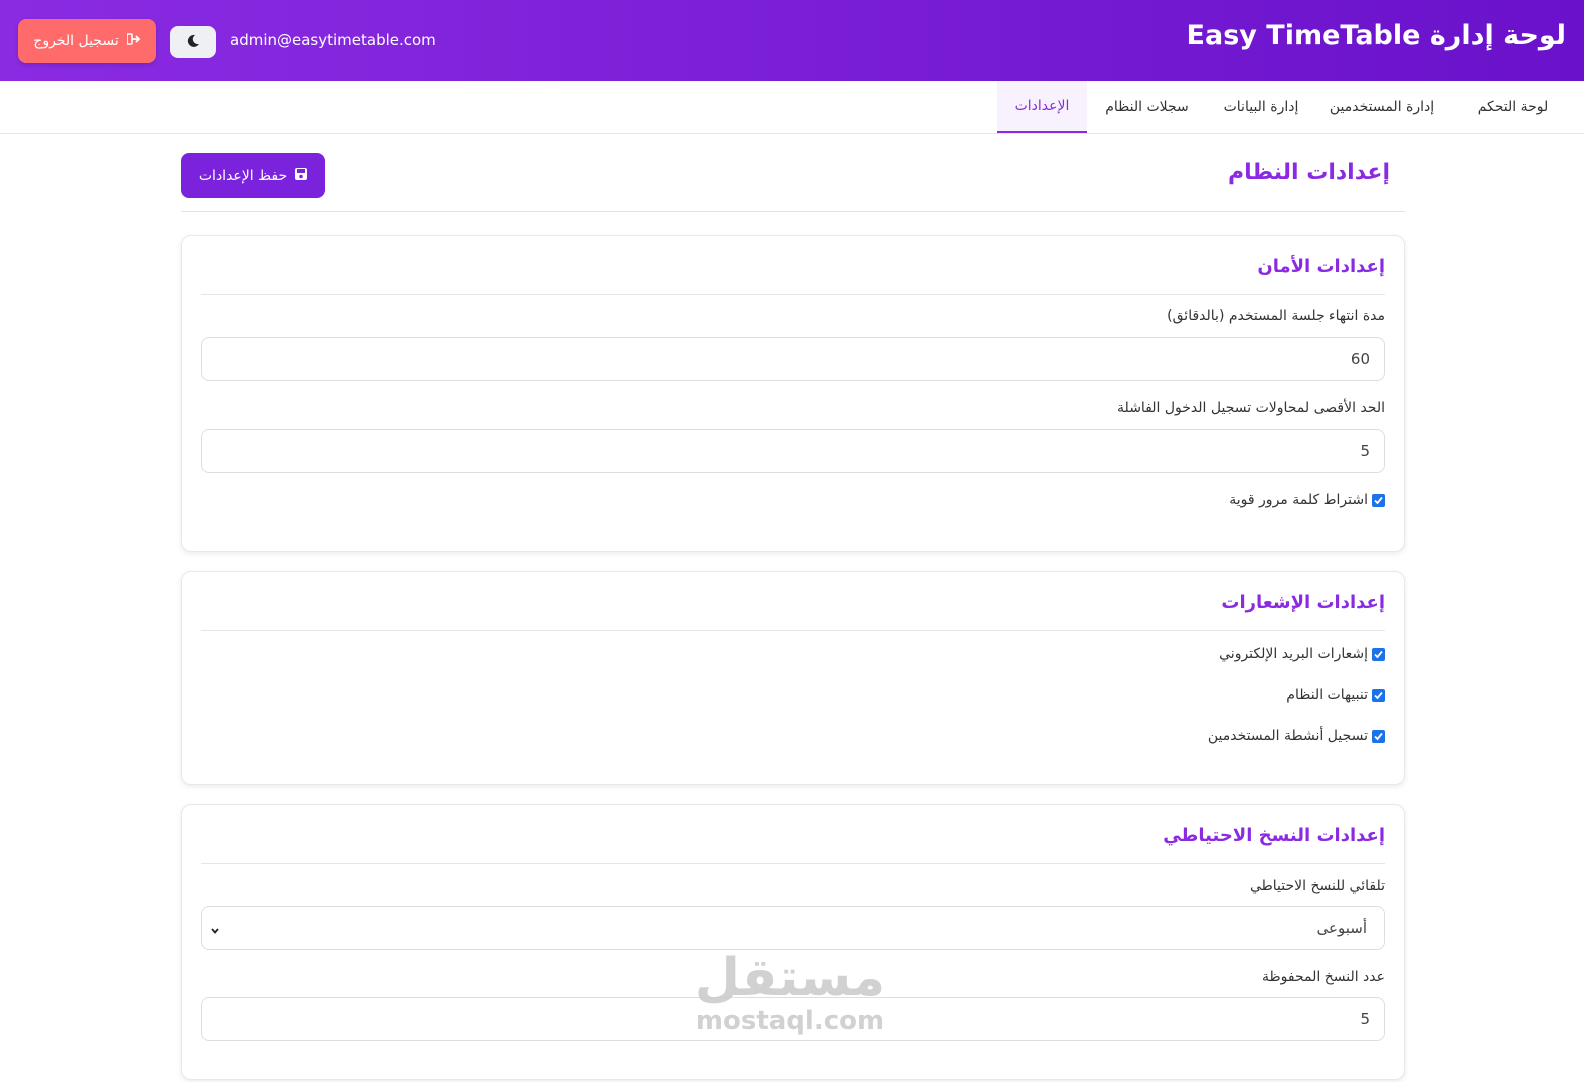  I want to click on security-title: إعدادات الأمان, so click(1321, 266).